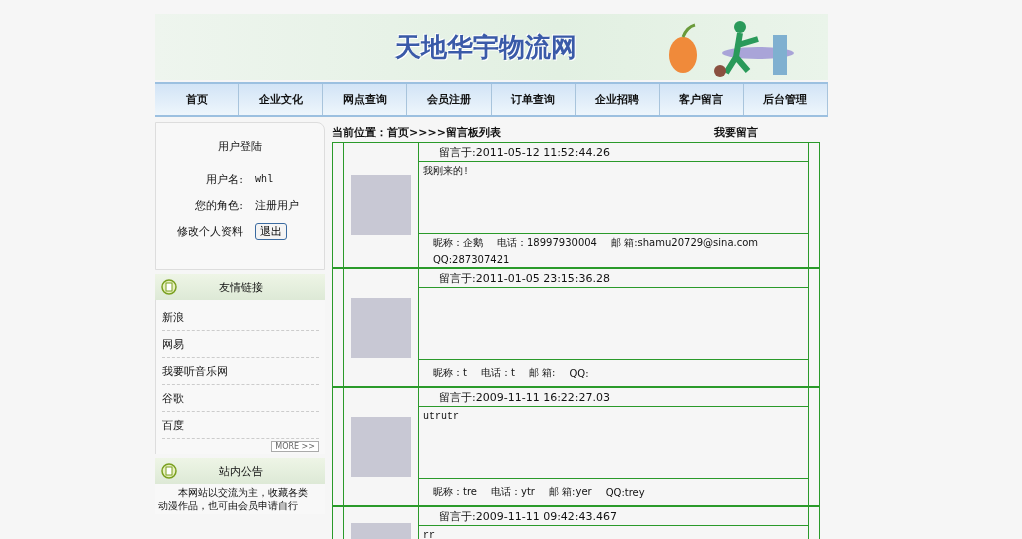 This screenshot has width=1022, height=539. What do you see at coordinates (458, 243) in the screenshot?
I see `nickname: 昵称：企鹅` at bounding box center [458, 243].